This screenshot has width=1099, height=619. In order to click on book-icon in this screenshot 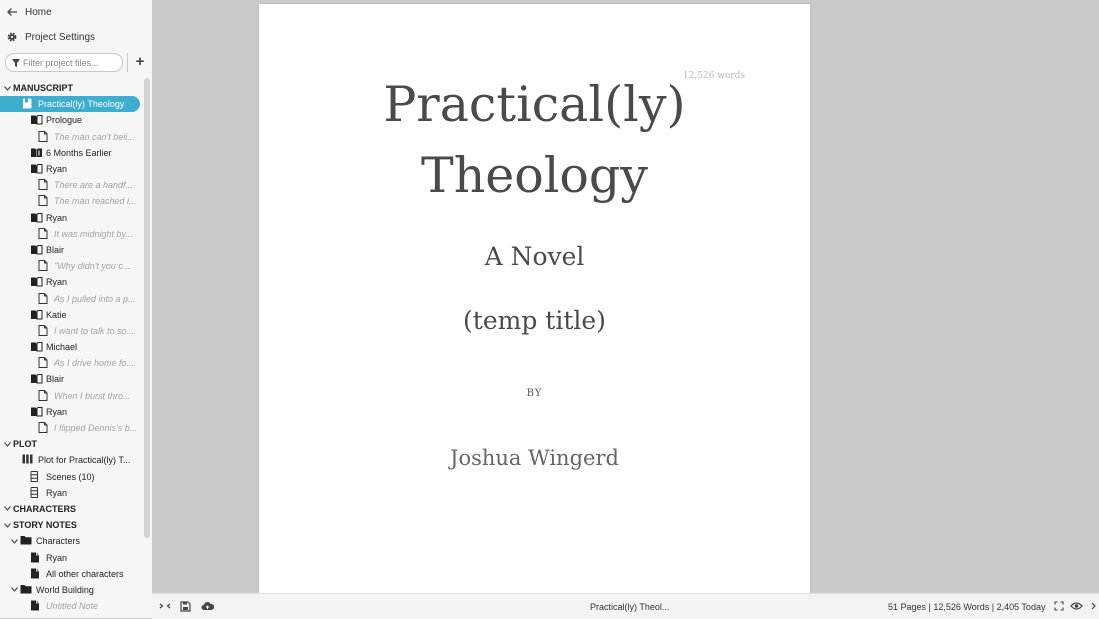, I will do `click(28, 104)`.